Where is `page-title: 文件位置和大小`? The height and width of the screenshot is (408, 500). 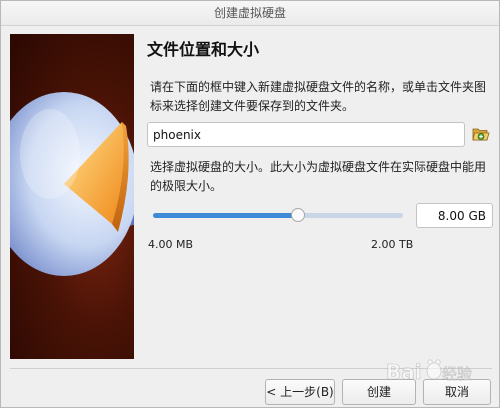 page-title: 文件位置和大小 is located at coordinates (203, 49).